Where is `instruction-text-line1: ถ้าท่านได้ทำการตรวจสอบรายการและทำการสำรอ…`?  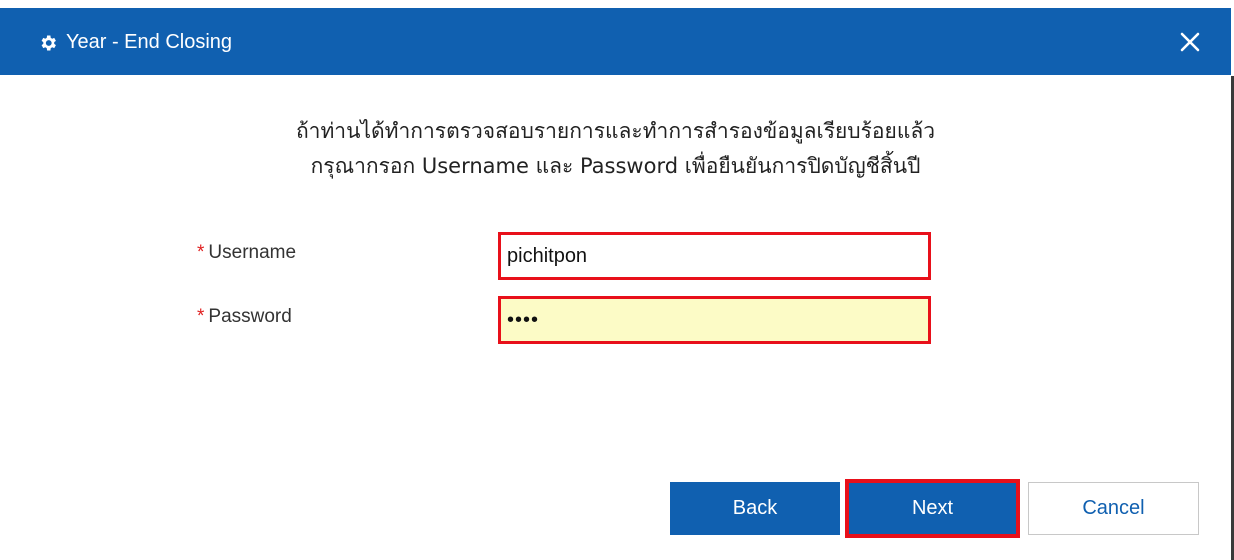 instruction-text-line1: ถ้าท่านได้ทำการตรวจสอบรายการและทำการสำรอ… is located at coordinates (615, 131).